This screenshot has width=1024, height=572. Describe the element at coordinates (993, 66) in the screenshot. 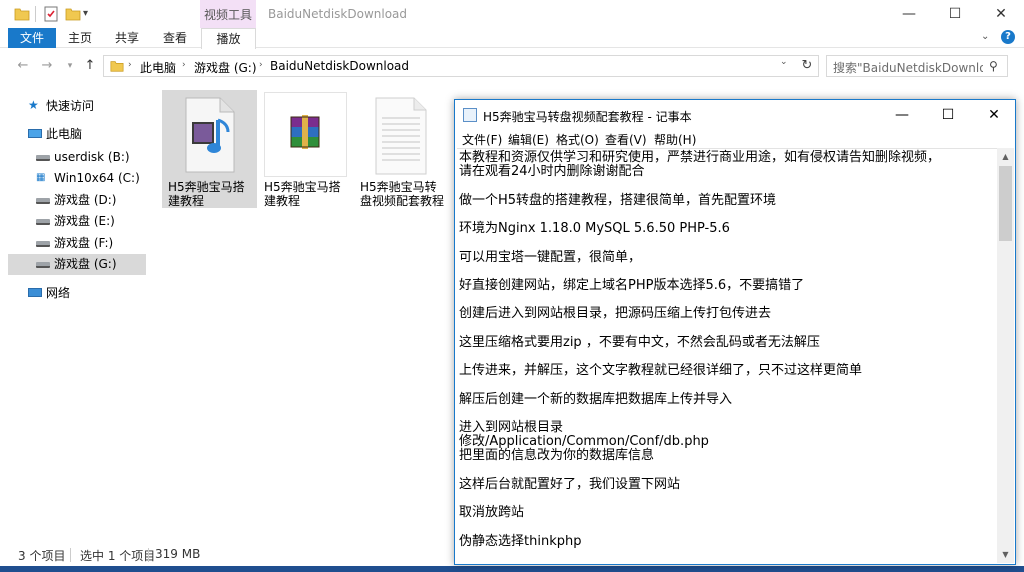

I see `search-icon: ⚲` at that location.